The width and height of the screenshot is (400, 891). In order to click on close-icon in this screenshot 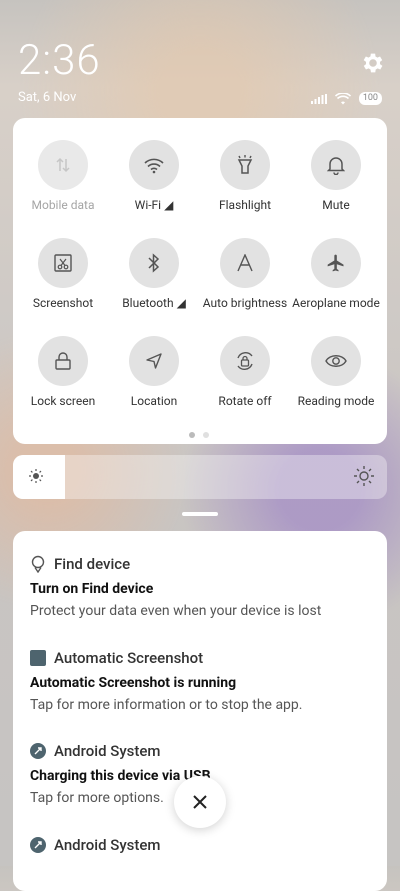, I will do `click(200, 802)`.